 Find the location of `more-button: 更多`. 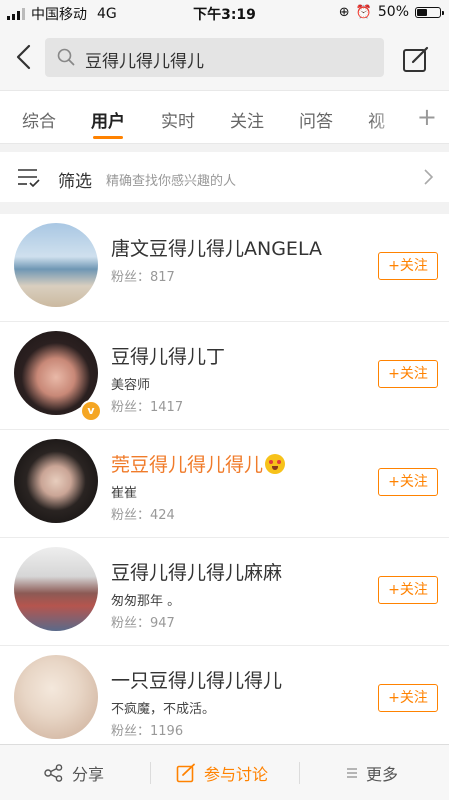

more-button: 更多 is located at coordinates (372, 773).